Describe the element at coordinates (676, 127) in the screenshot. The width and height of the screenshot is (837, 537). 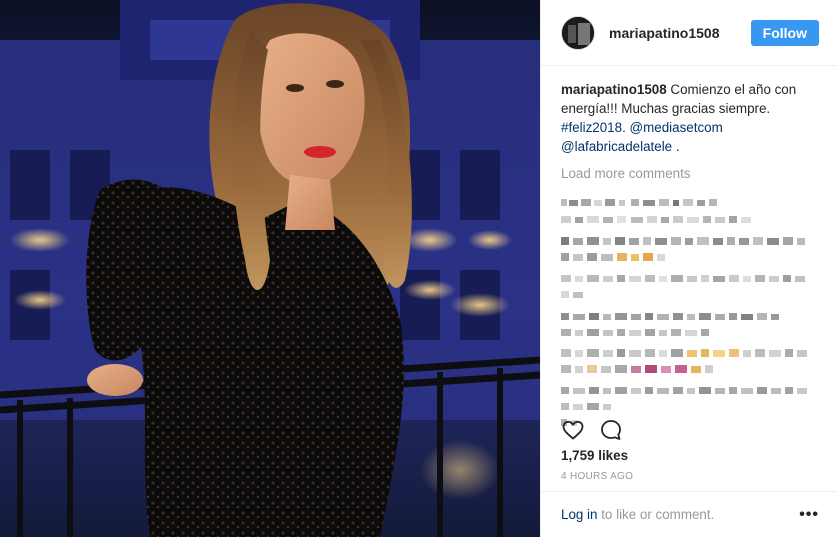
I see `mention-link-mediasetcom: @mediasetcom` at that location.